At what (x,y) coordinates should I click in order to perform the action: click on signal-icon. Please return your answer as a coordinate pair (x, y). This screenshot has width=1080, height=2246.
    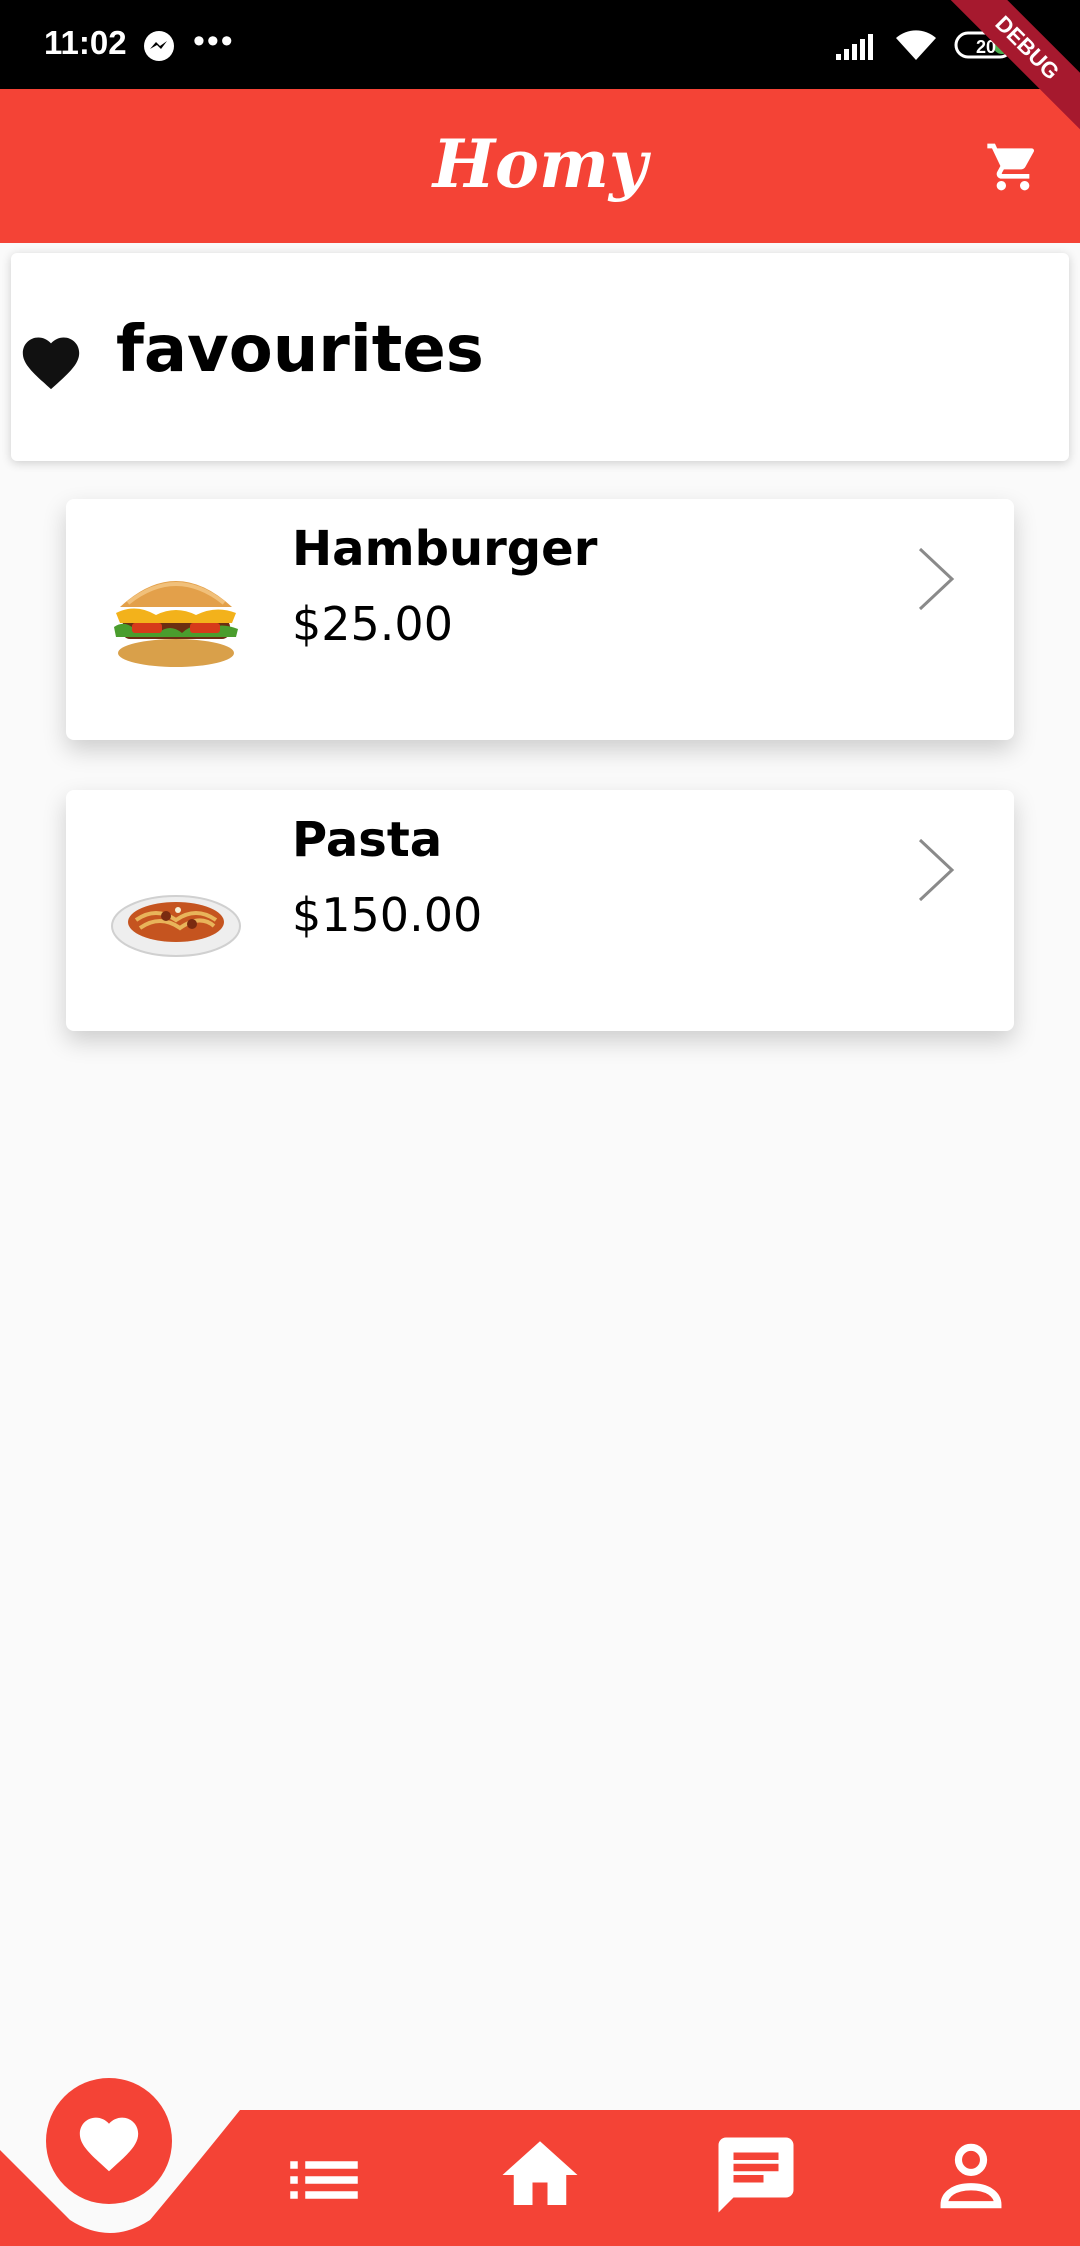
    Looking at the image, I should click on (854, 47).